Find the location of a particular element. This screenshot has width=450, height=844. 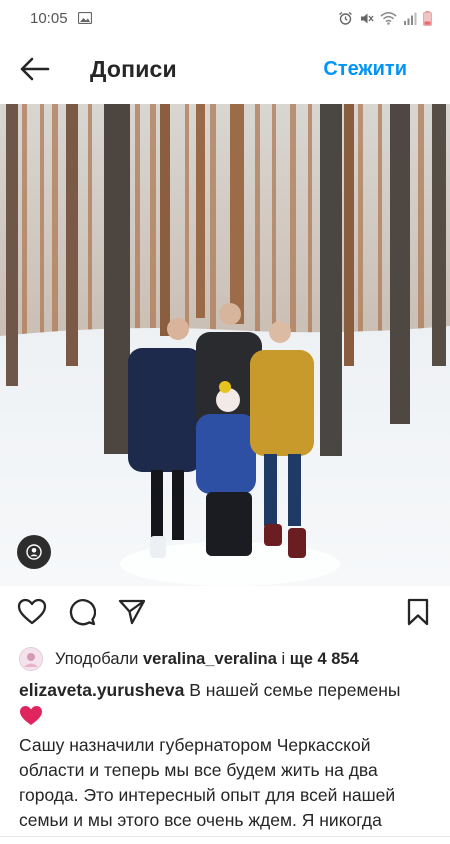

bookmark-icon is located at coordinates (418, 614).